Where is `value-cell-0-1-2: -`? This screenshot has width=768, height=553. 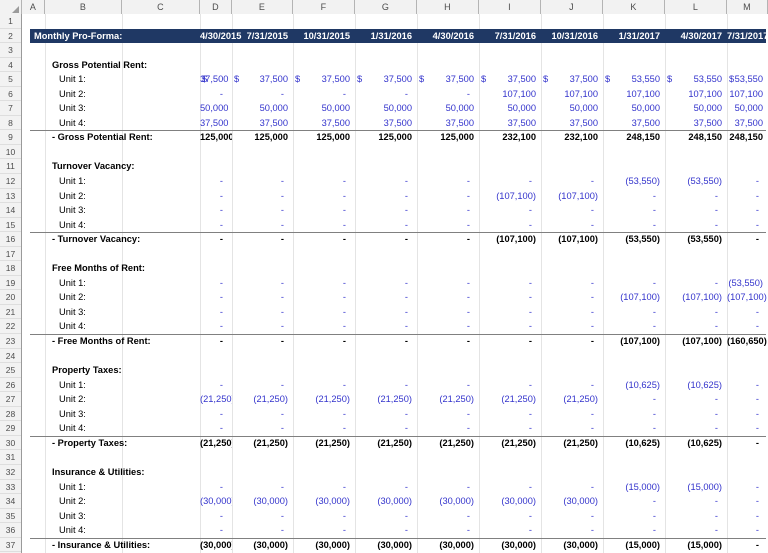 value-cell-0-1-2: - is located at coordinates (324, 94).